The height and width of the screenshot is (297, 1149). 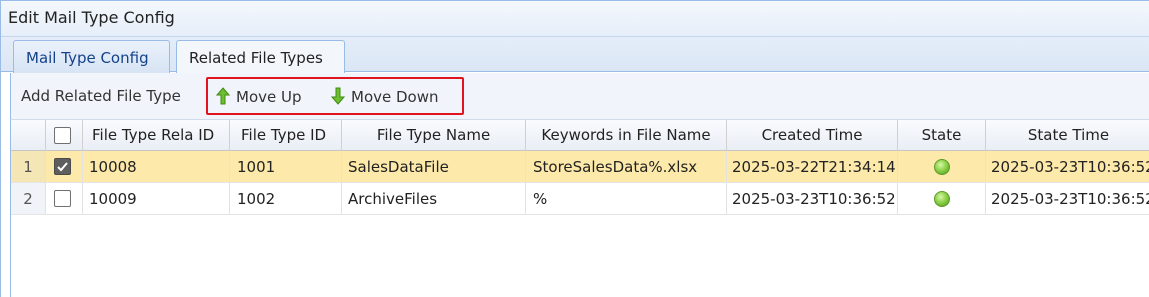 I want to click on checkmark-icon, so click(x=62, y=167).